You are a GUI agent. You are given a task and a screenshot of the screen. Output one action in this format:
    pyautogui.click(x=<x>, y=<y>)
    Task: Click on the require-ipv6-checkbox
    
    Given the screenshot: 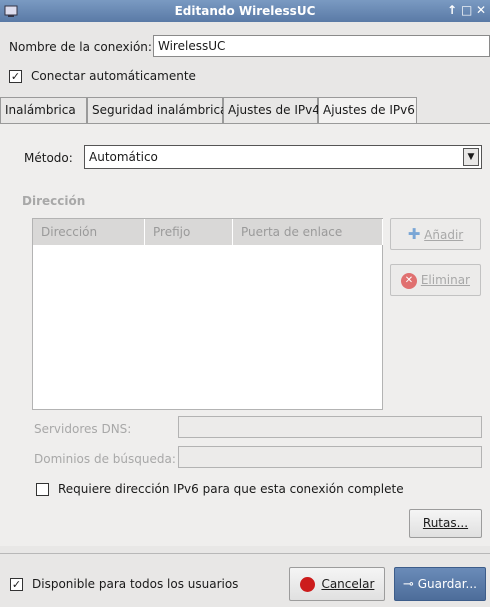 What is the action you would take?
    pyautogui.click(x=42, y=489)
    